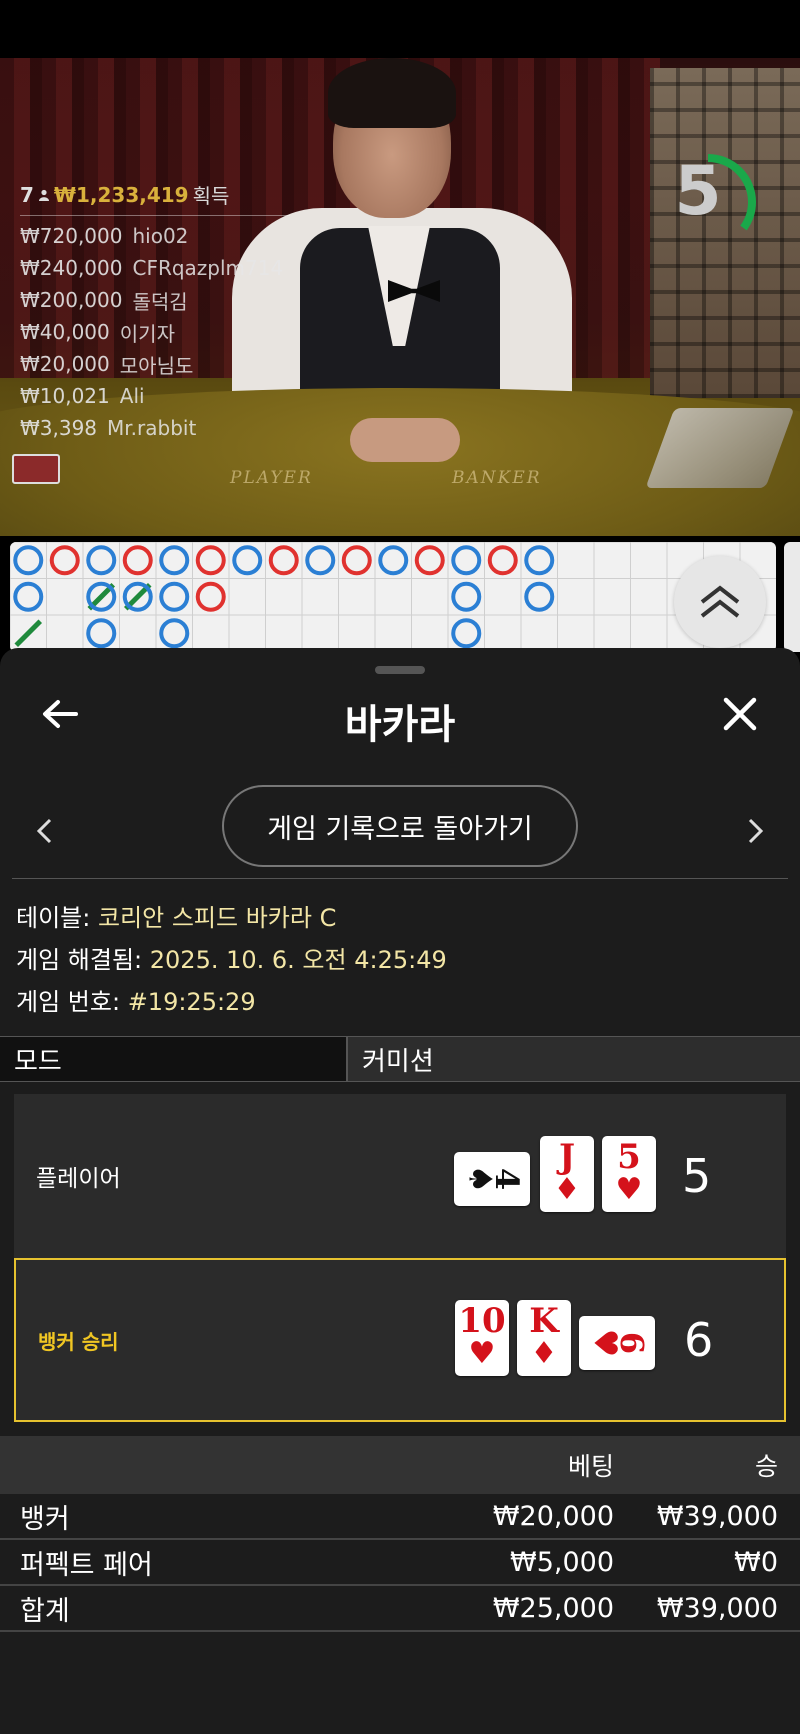 This screenshot has height=1734, width=800. What do you see at coordinates (629, 1157) in the screenshot?
I see `card-rank: 5` at bounding box center [629, 1157].